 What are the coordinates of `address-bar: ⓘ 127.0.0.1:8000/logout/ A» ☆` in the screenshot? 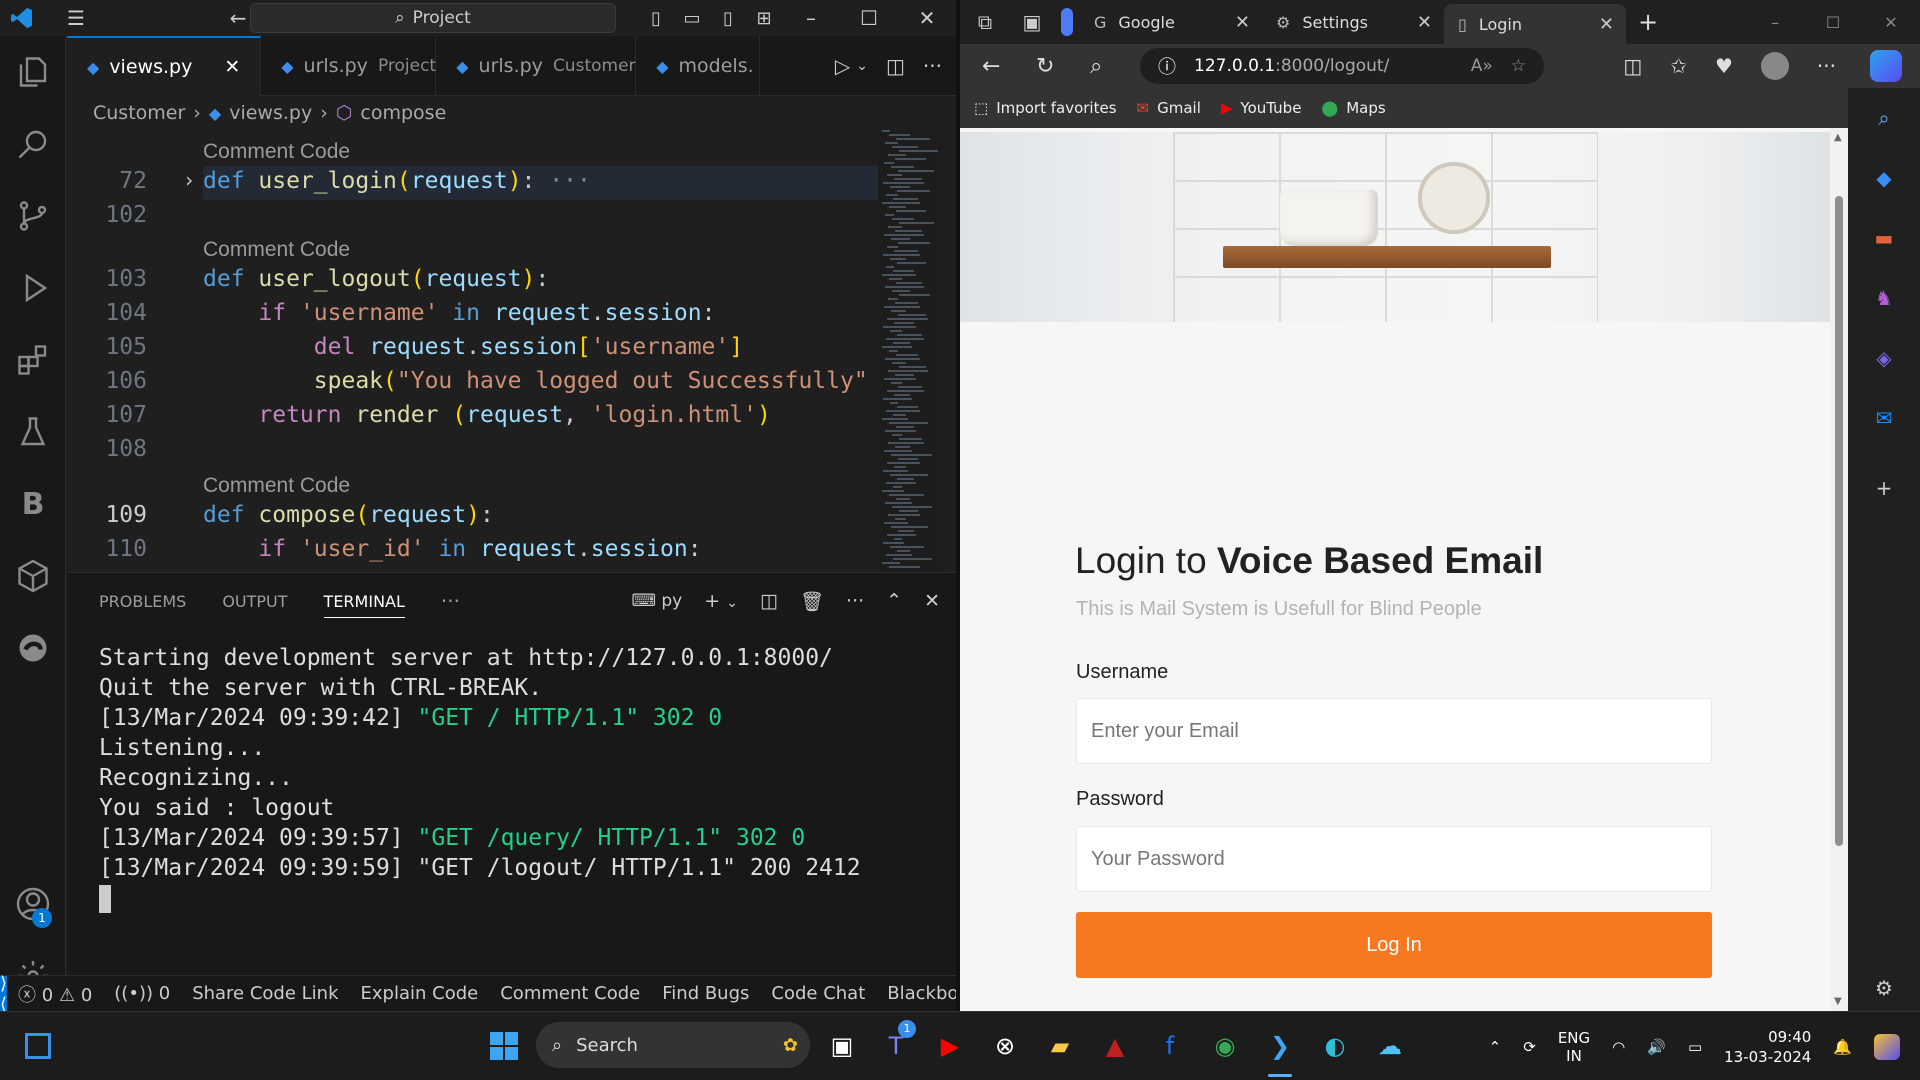 It's located at (1342, 66).